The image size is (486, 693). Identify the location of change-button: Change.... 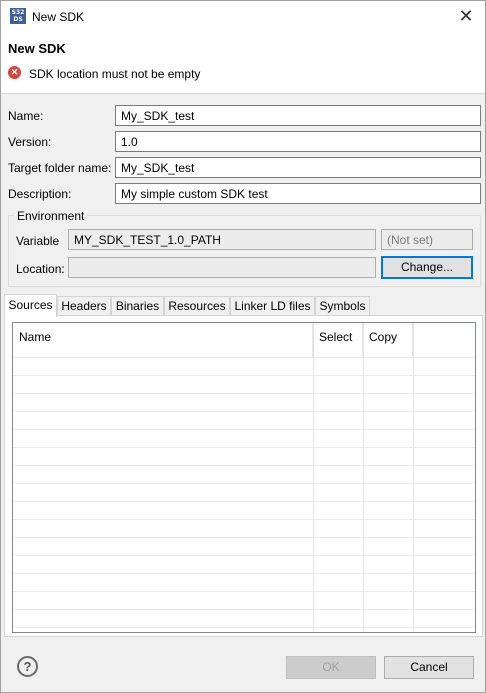
(427, 267).